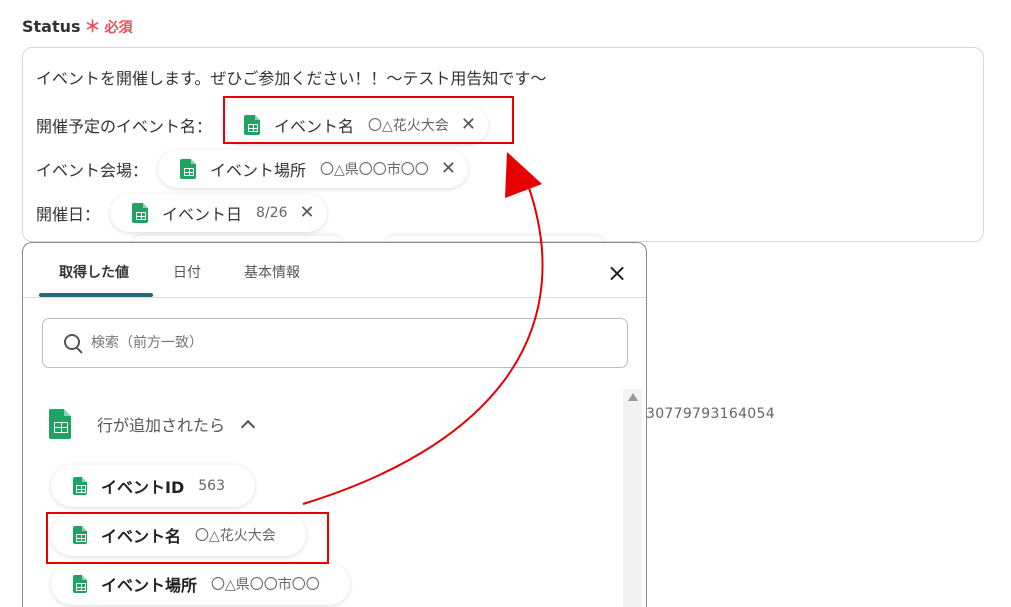 The width and height of the screenshot is (1011, 607). What do you see at coordinates (331, 343) in the screenshot?
I see `search-input` at bounding box center [331, 343].